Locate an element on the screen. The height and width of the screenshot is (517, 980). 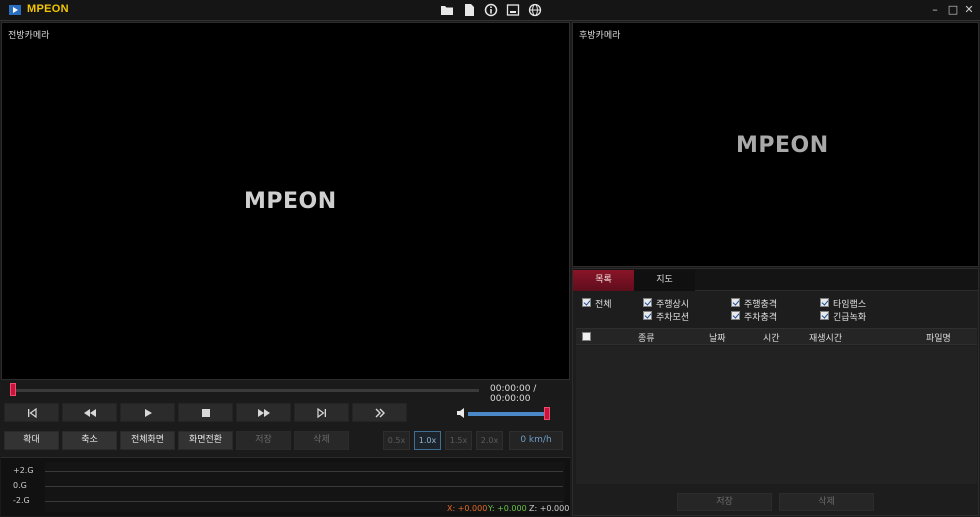
double-chevron-right-icon is located at coordinates (380, 412).